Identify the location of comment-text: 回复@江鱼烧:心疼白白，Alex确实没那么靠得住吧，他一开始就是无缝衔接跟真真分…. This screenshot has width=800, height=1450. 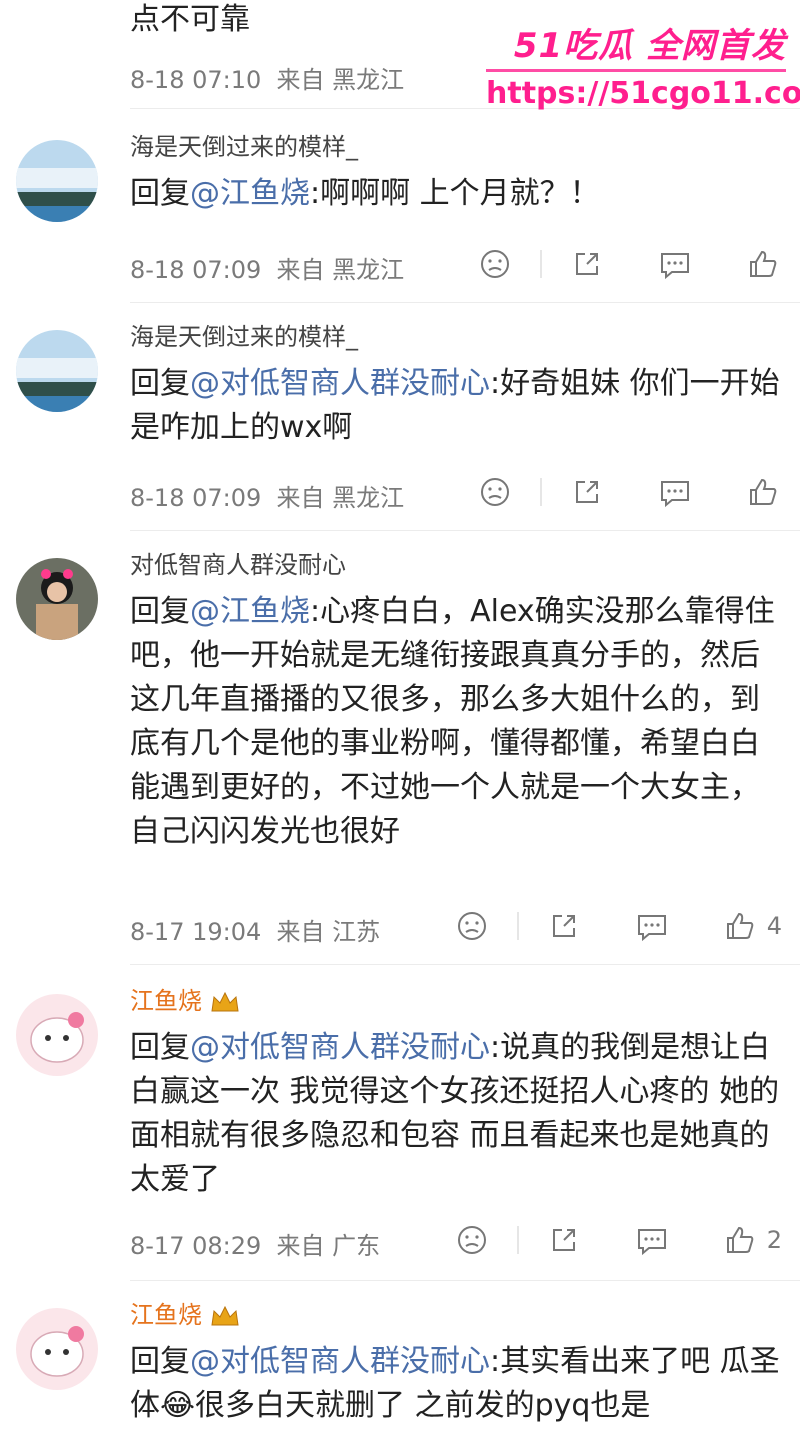
(452, 721).